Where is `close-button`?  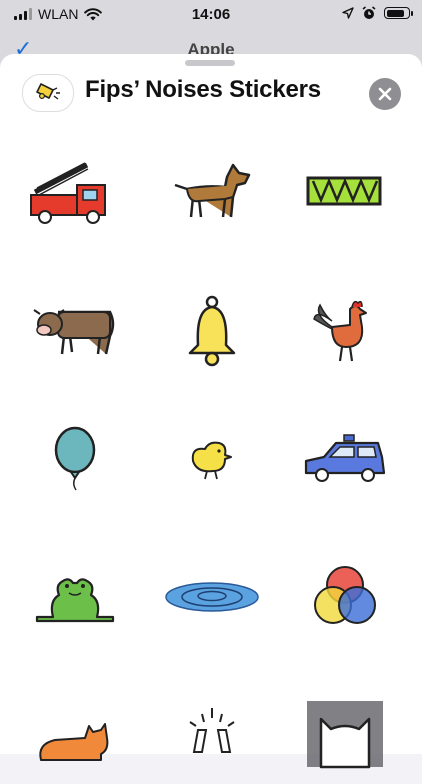 close-button is located at coordinates (385, 94).